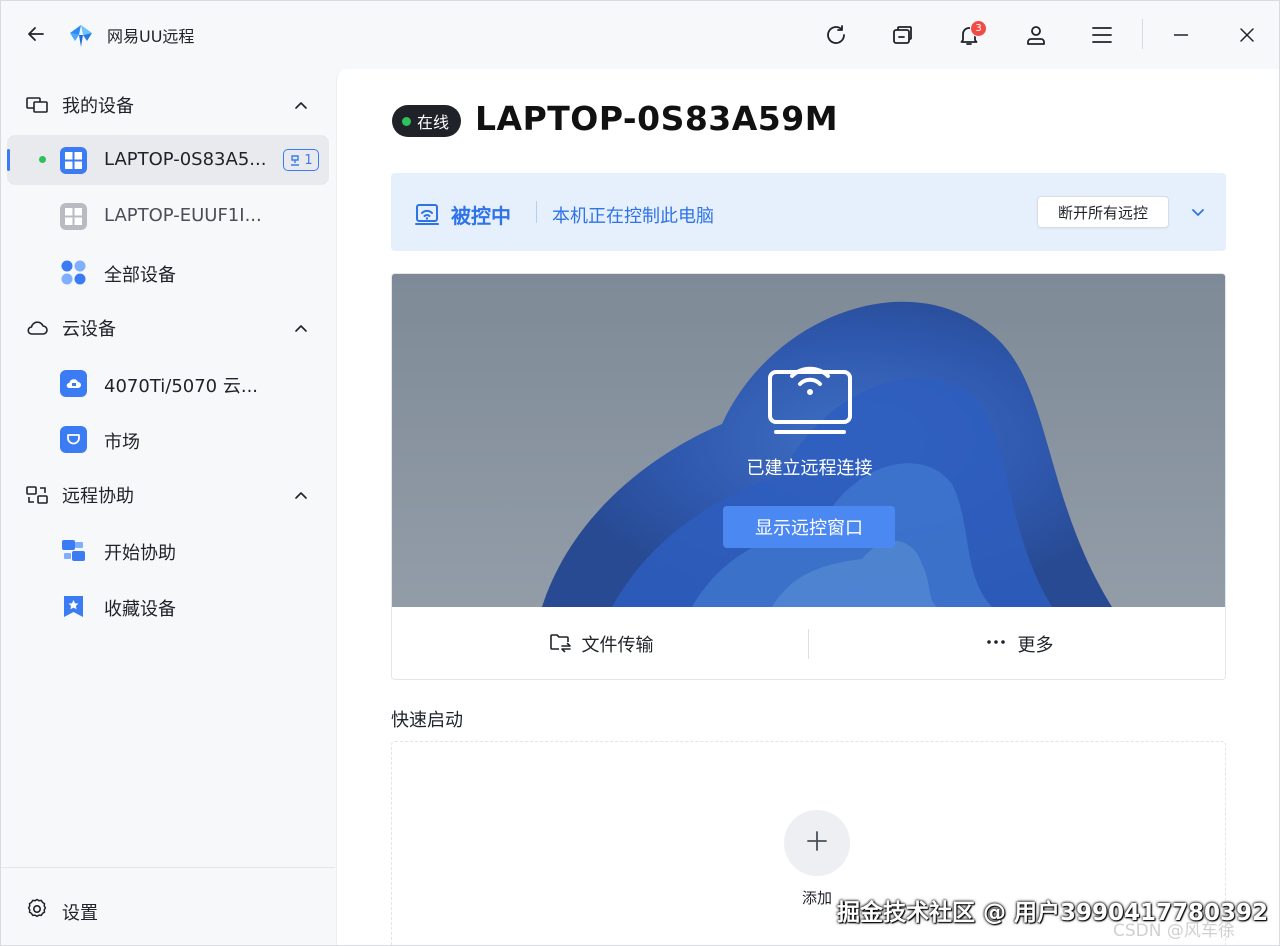  I want to click on settings-button: 设置, so click(168, 909).